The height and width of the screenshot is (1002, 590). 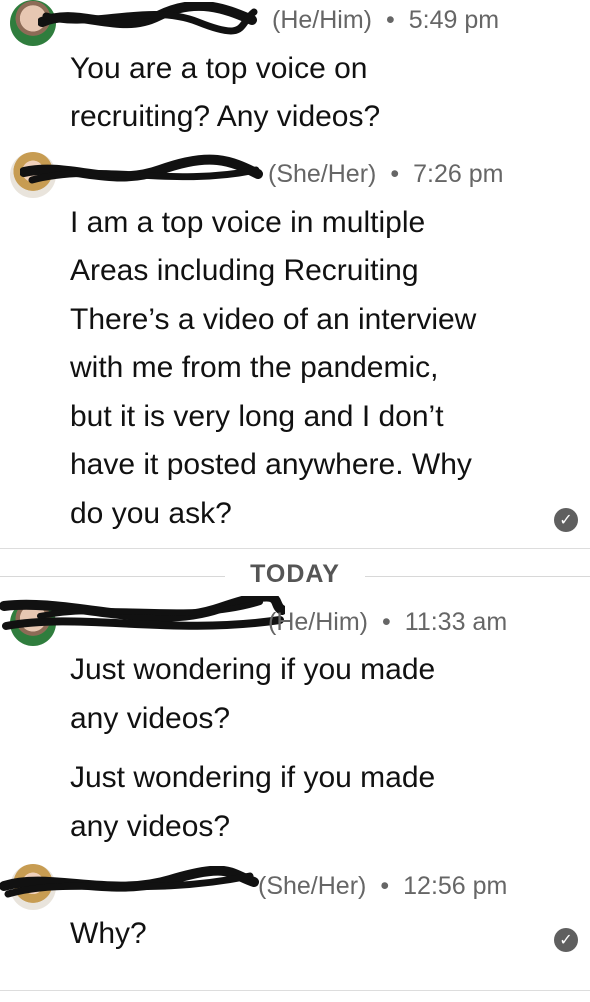 I want to click on pronouns-time: (She/Her) • 12:56 pm, so click(x=382, y=886).